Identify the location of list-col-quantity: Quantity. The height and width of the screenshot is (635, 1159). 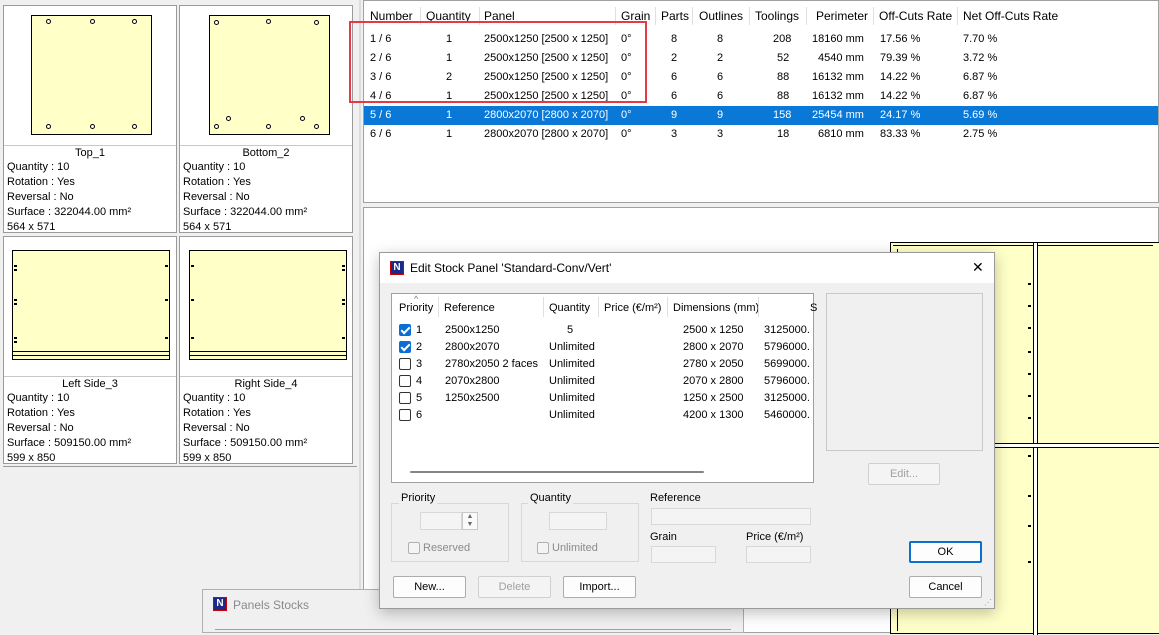
(569, 308).